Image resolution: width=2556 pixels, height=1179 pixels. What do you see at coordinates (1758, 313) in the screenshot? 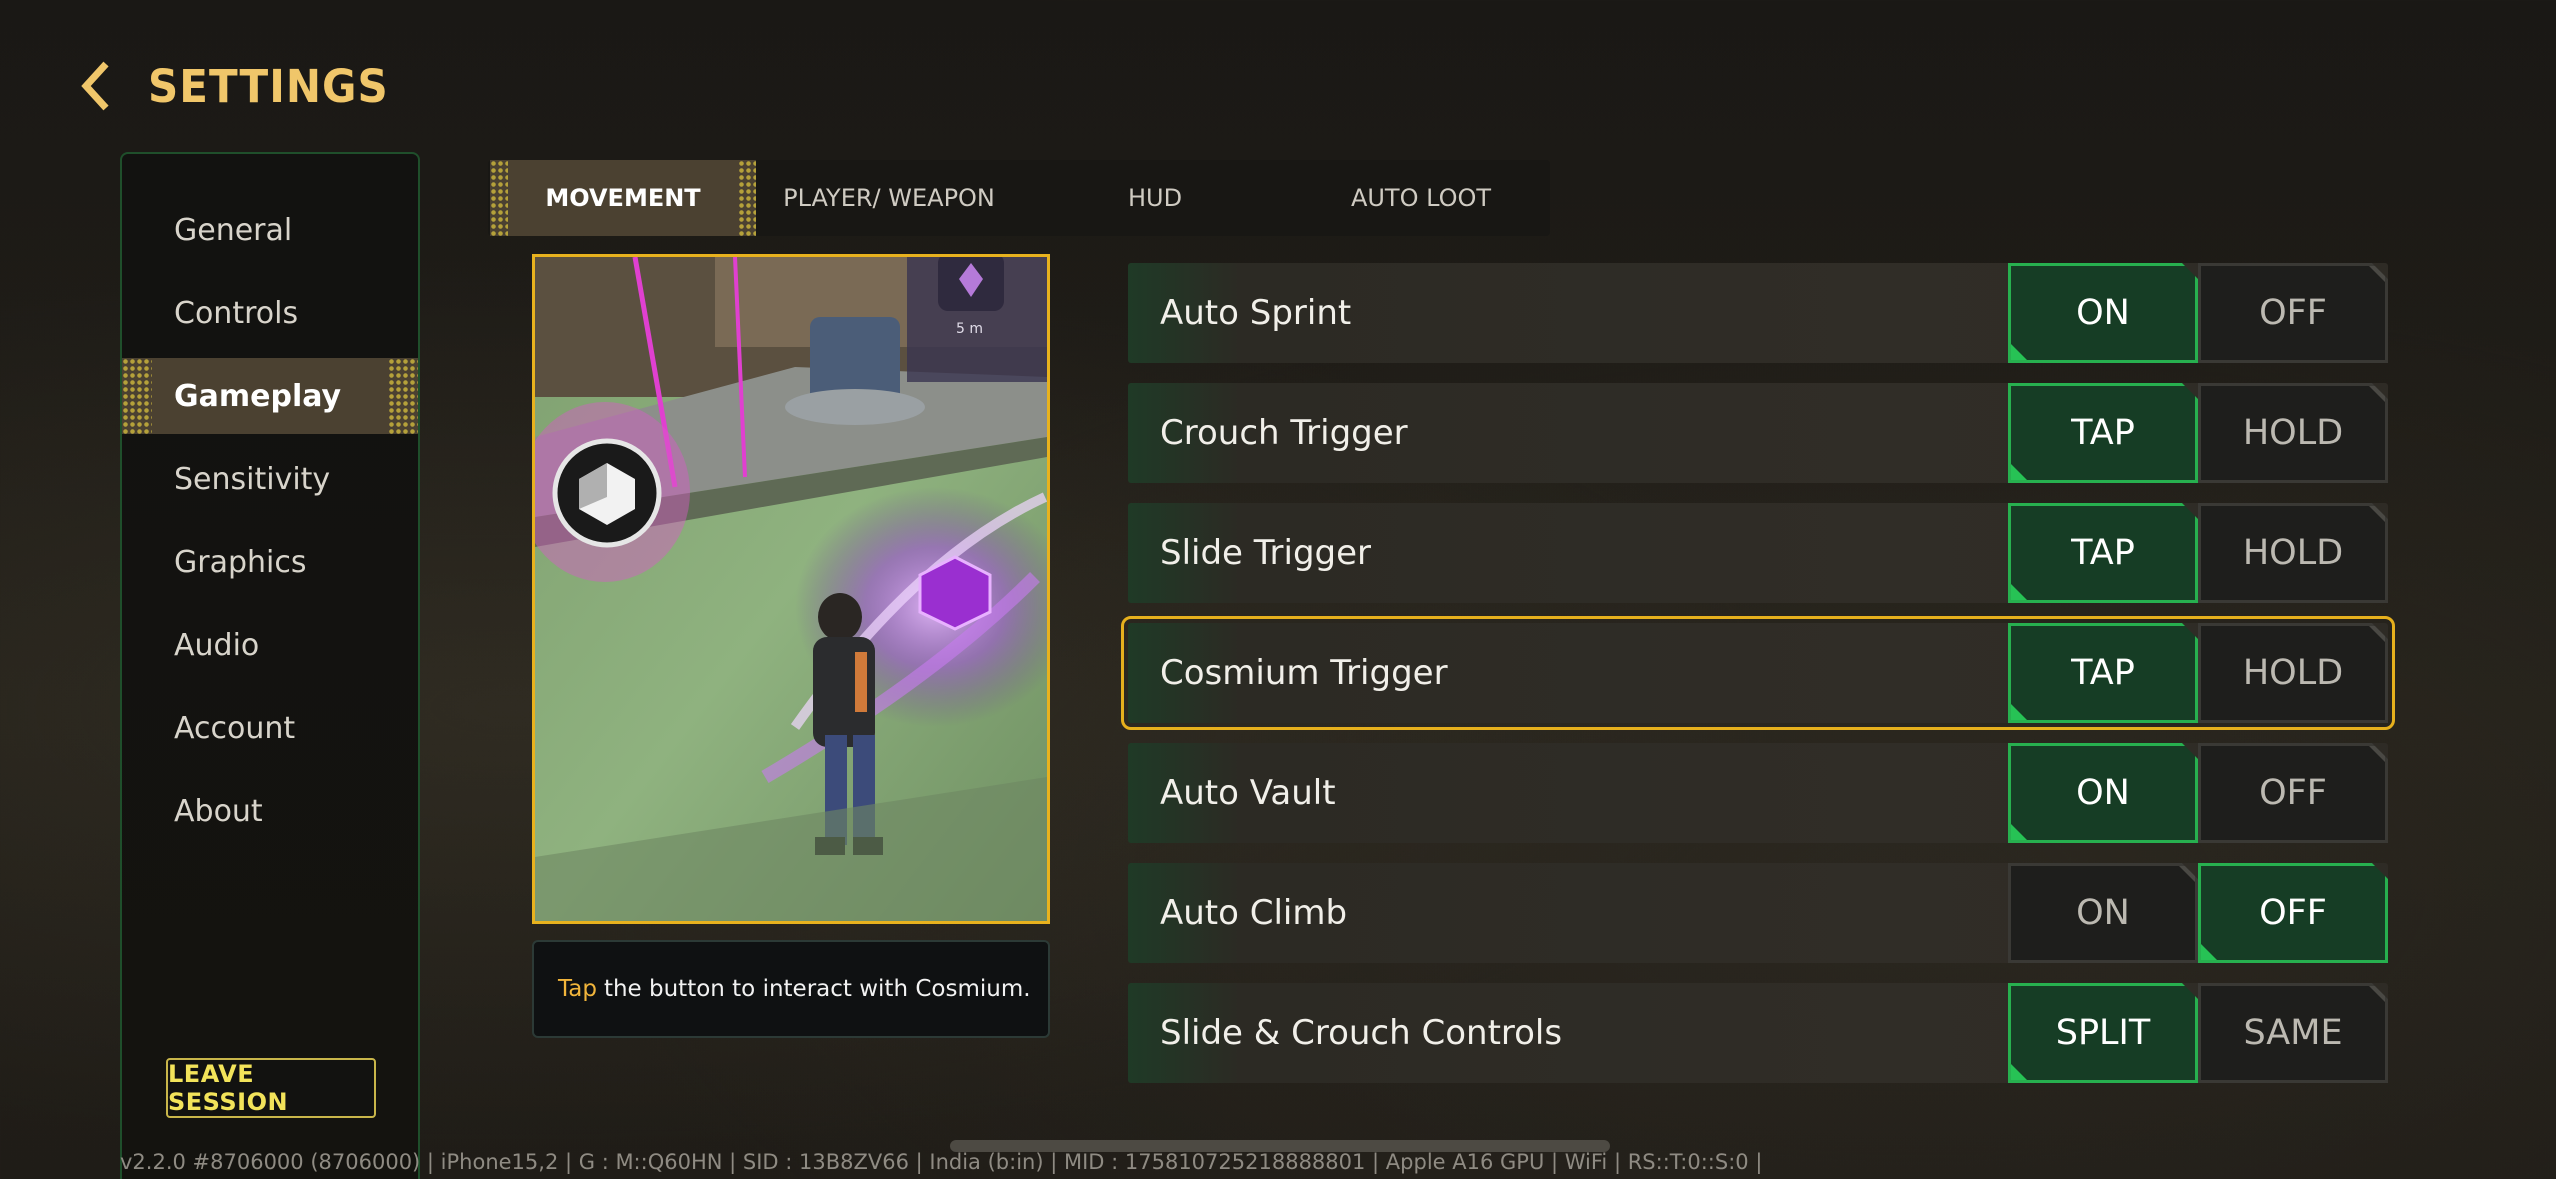
I see `setting-row-auto-sprint: Auto Sprint ON OFF` at bounding box center [1758, 313].